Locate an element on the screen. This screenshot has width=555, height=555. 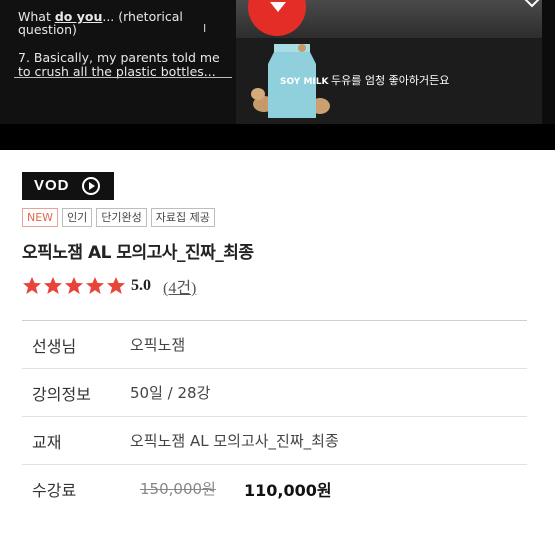
info-row-textbook: 교재 오픽노잼 AL 모의고사_진짜_최종 is located at coordinates (274, 440).